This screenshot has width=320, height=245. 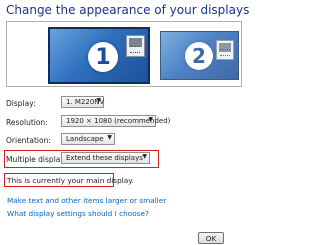 What do you see at coordinates (128, 10) in the screenshot?
I see `page-title: Change the appearance of your displays` at bounding box center [128, 10].